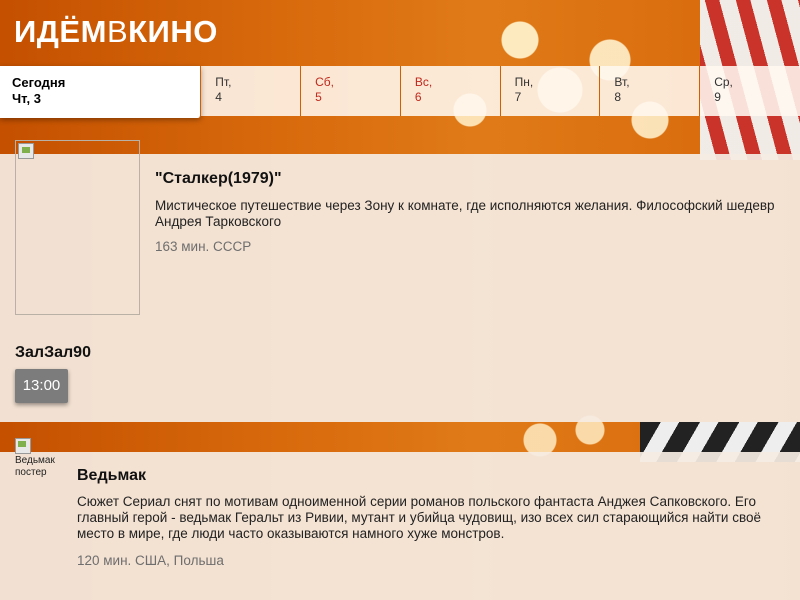 This screenshot has height=600, width=800. What do you see at coordinates (324, 82) in the screenshot?
I see `day-label: Сб,` at bounding box center [324, 82].